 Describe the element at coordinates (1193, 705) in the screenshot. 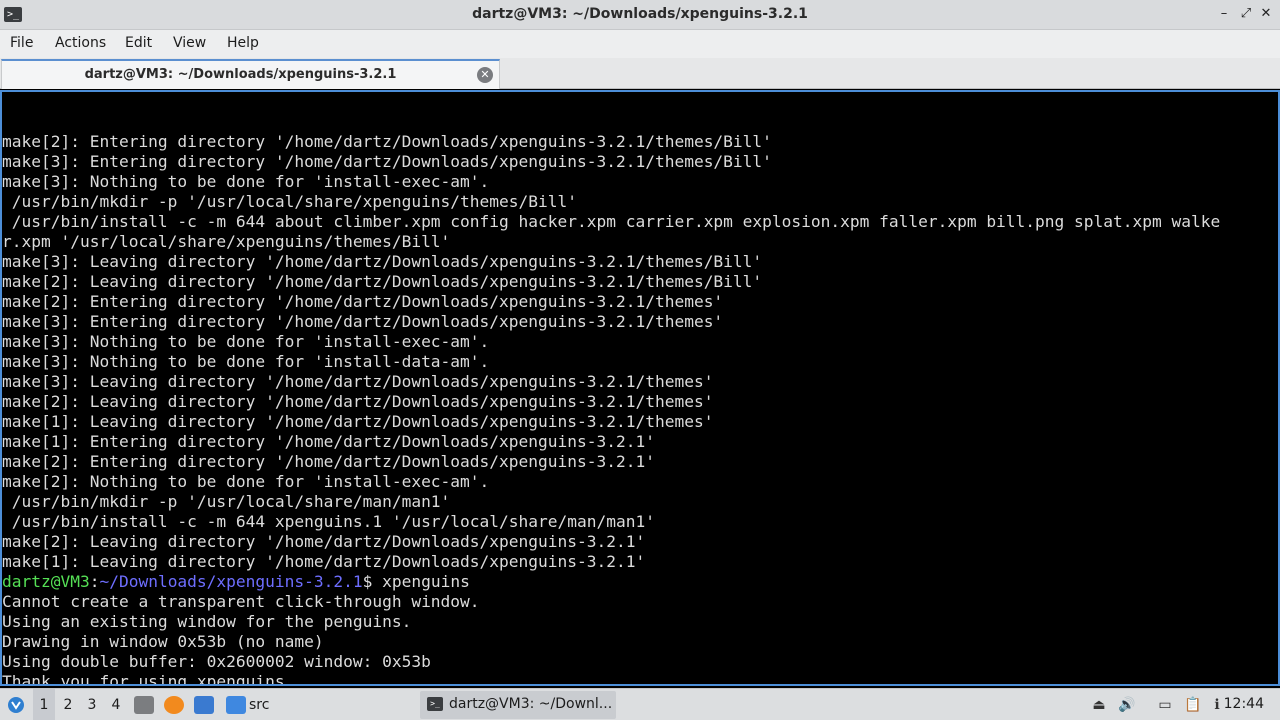

I see `clipboard-icon: 📋` at that location.